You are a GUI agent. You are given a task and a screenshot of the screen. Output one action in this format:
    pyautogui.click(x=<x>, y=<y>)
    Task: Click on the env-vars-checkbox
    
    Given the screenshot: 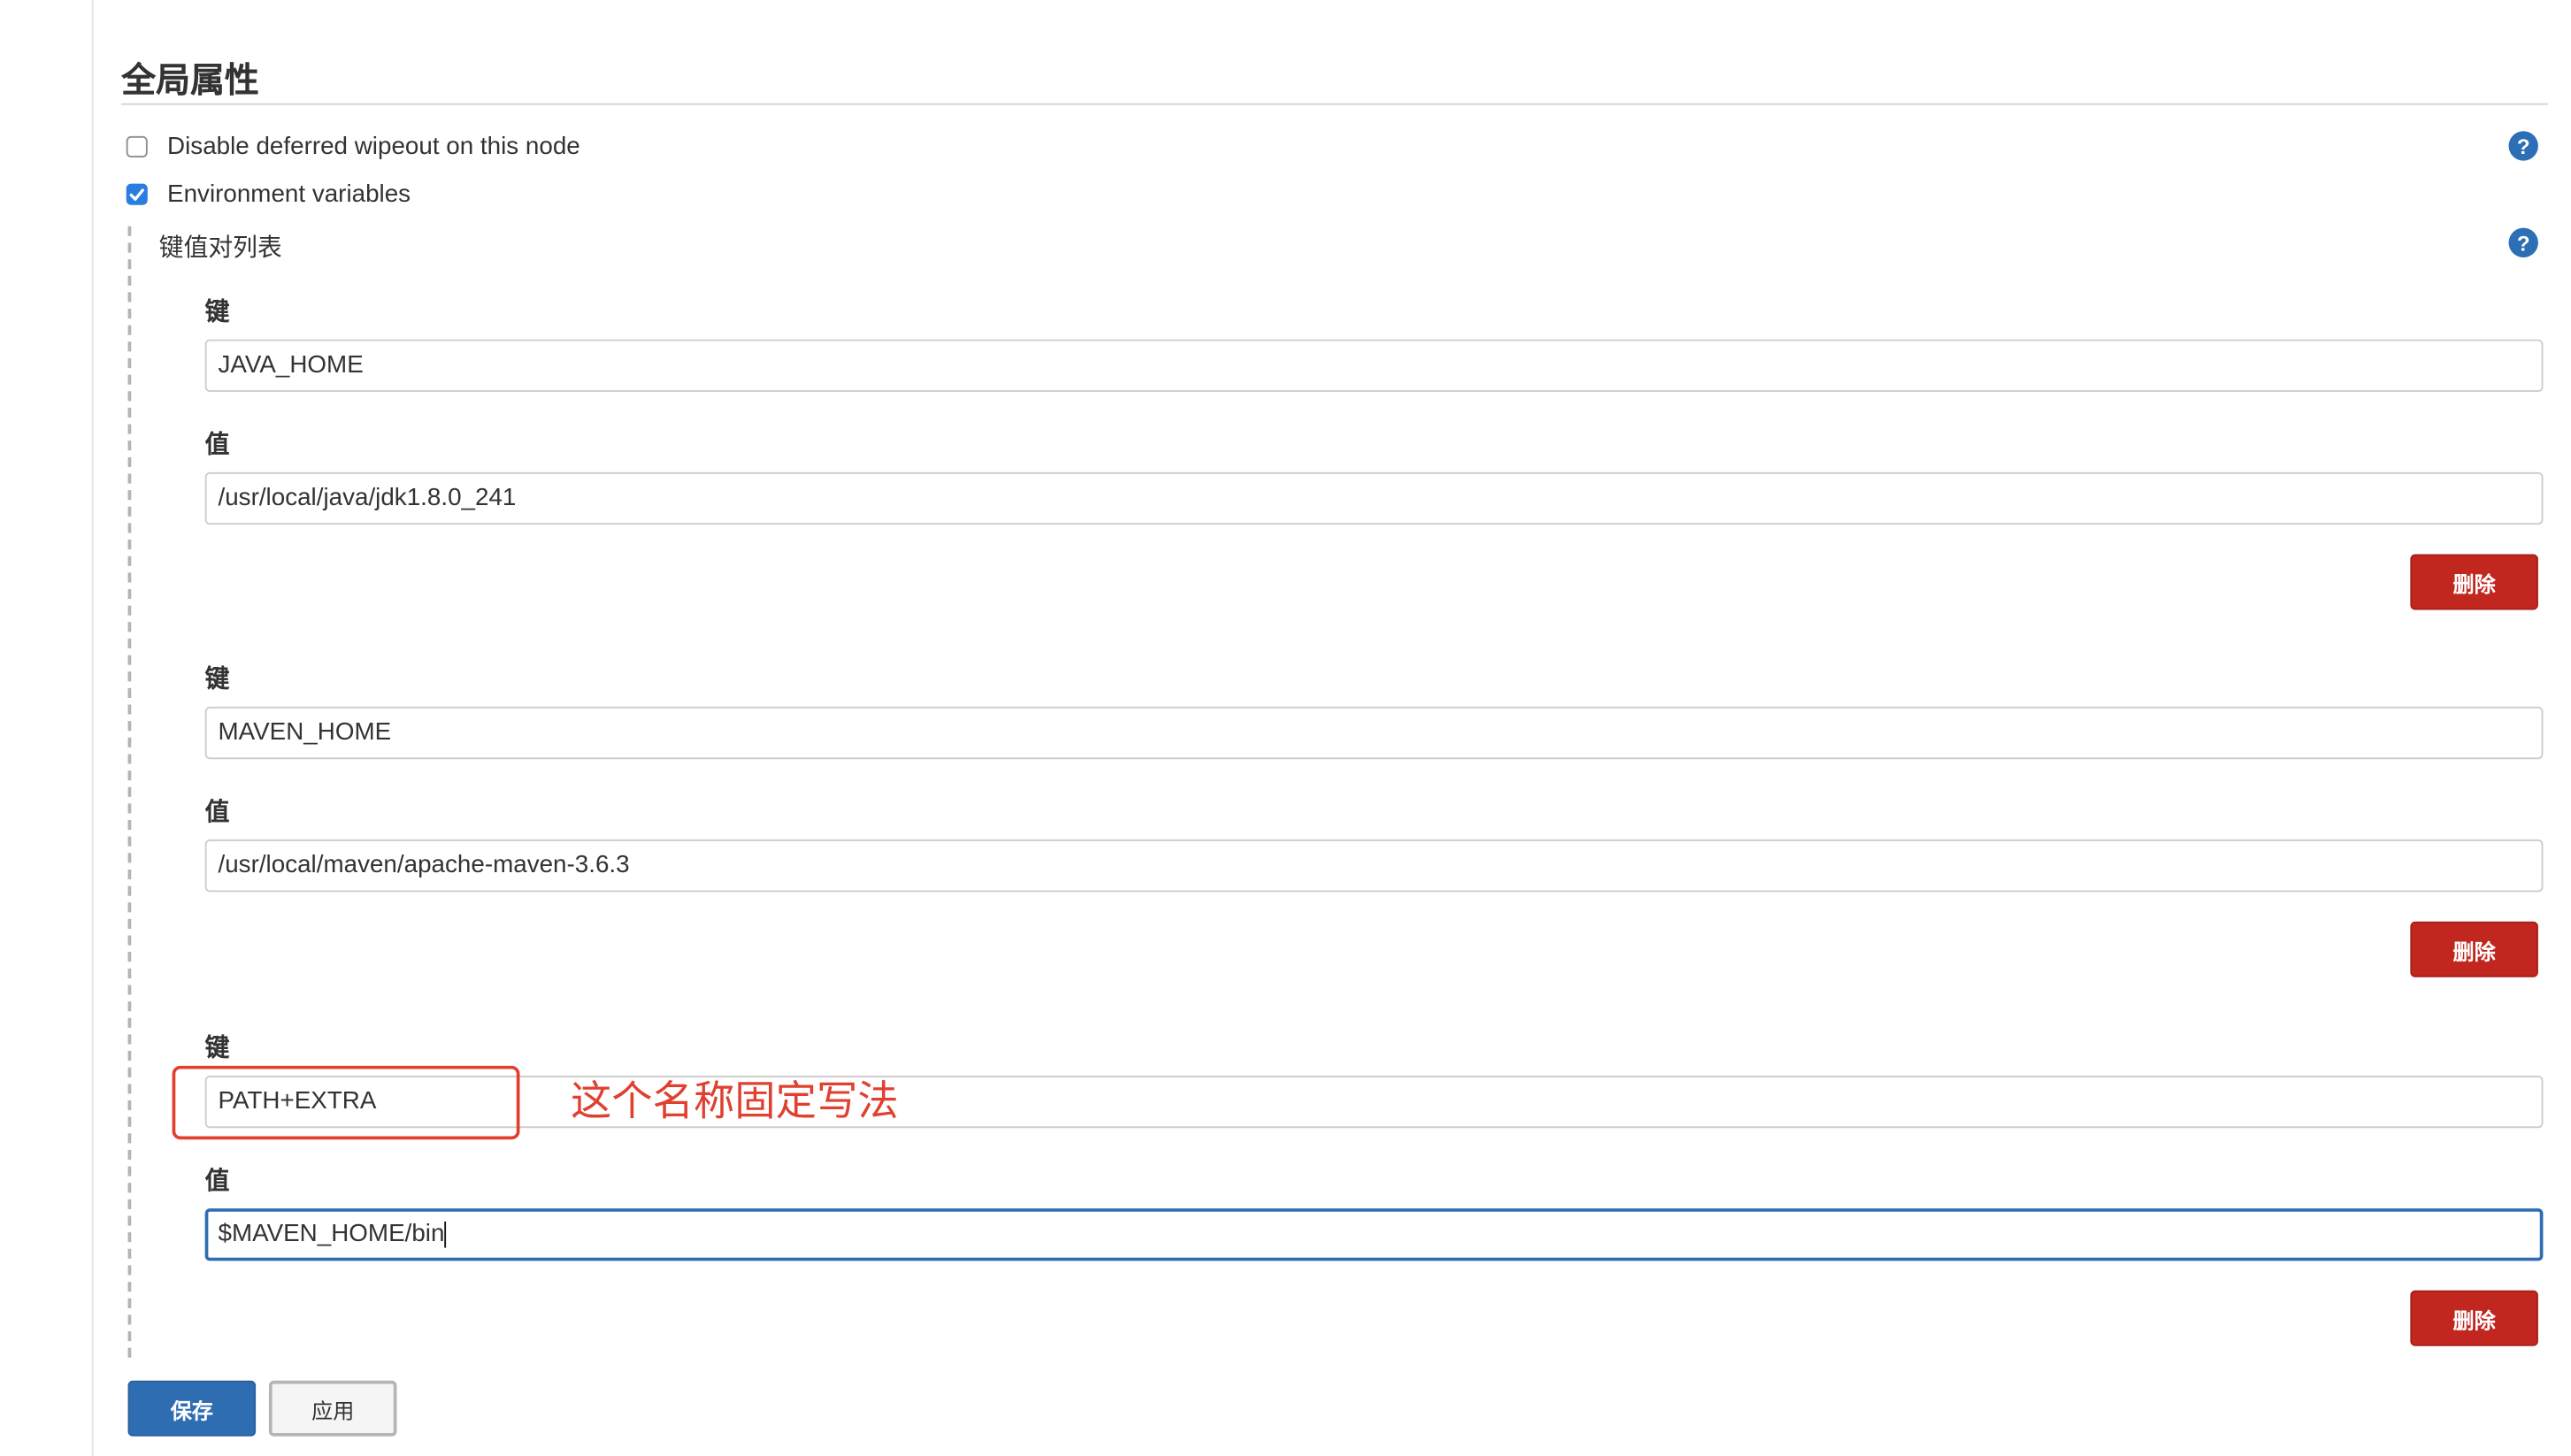 What is the action you would take?
    pyautogui.click(x=137, y=194)
    